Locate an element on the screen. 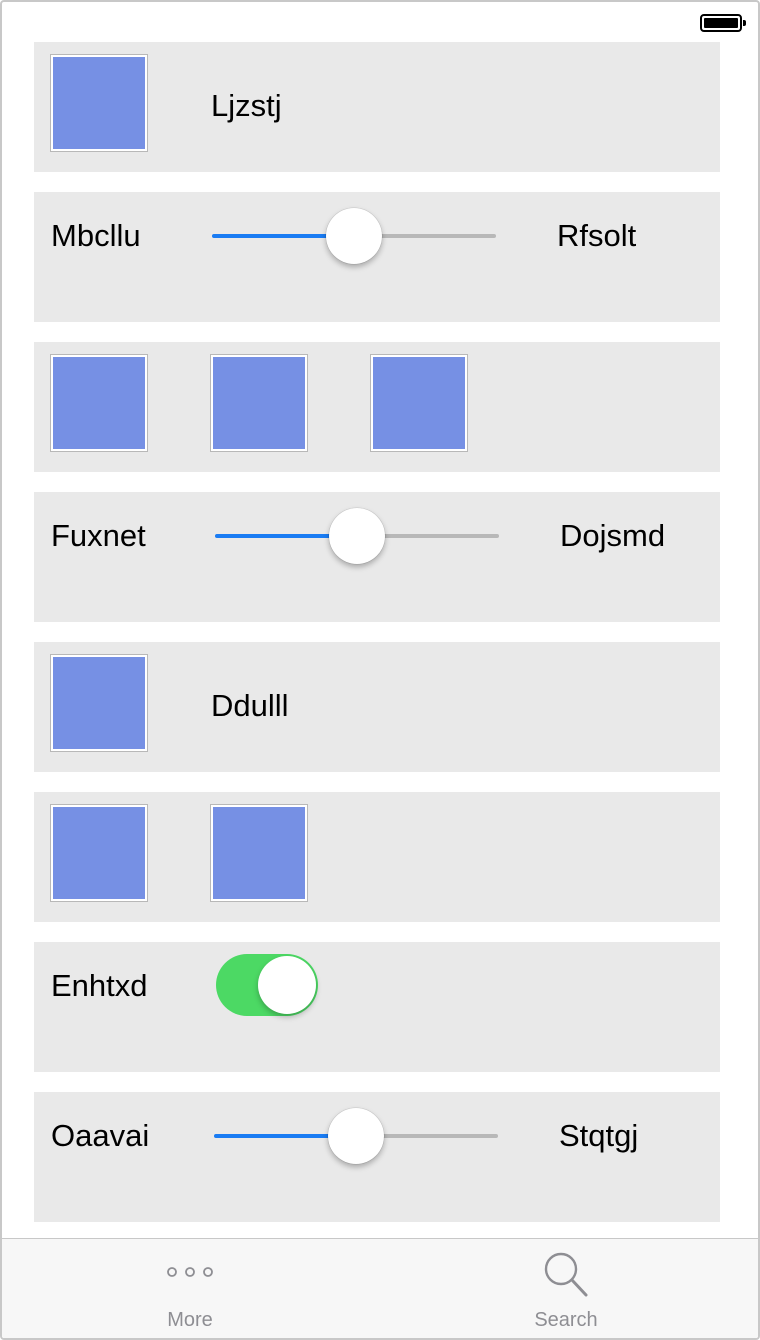 The image size is (760, 1340). list-row-8: Oaavai Stqtgj is located at coordinates (377, 1157).